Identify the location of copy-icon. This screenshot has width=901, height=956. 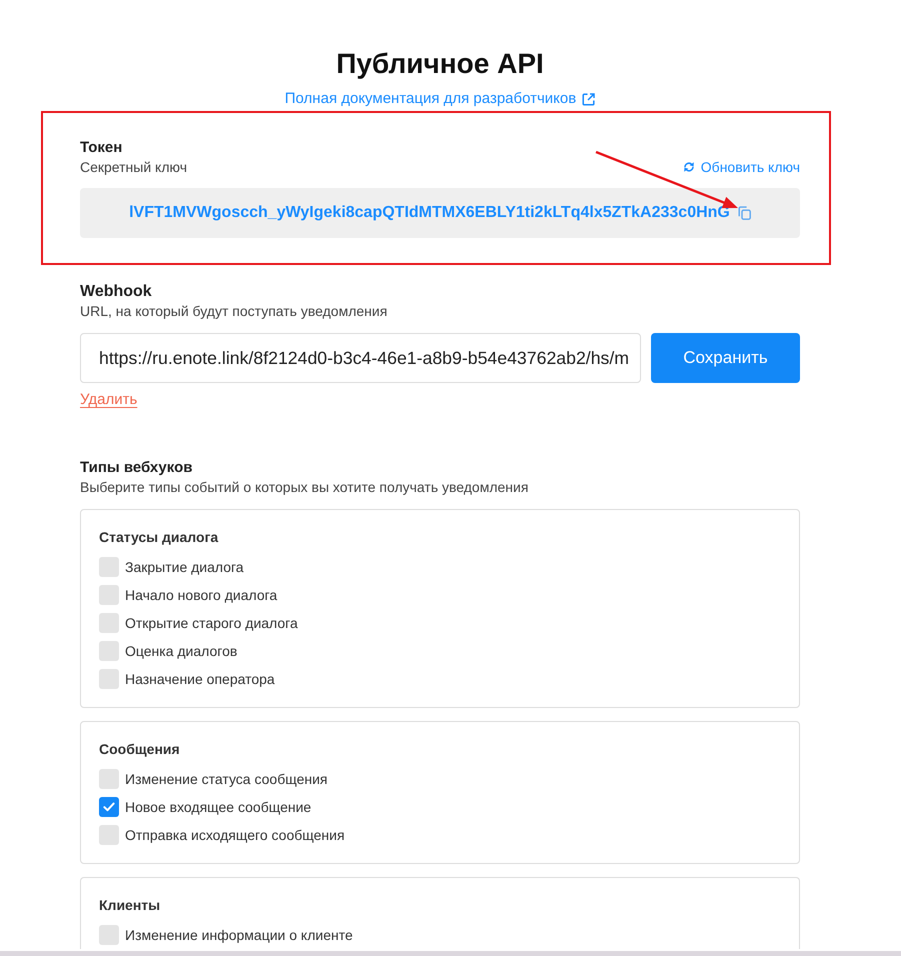
(744, 213).